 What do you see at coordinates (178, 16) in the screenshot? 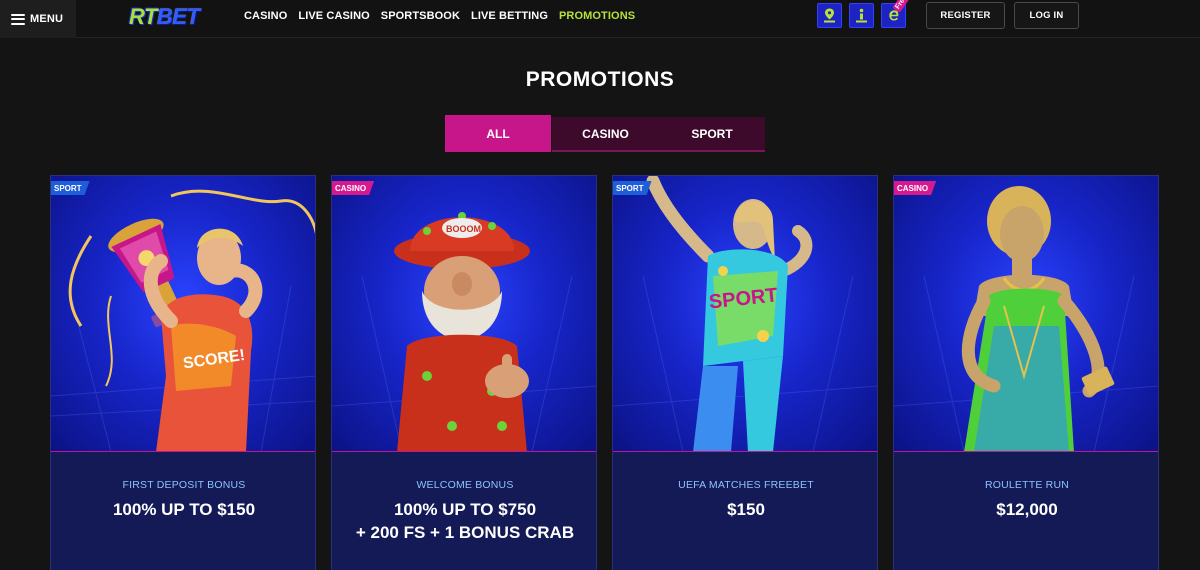
I see `logo-bet-text: BET` at bounding box center [178, 16].